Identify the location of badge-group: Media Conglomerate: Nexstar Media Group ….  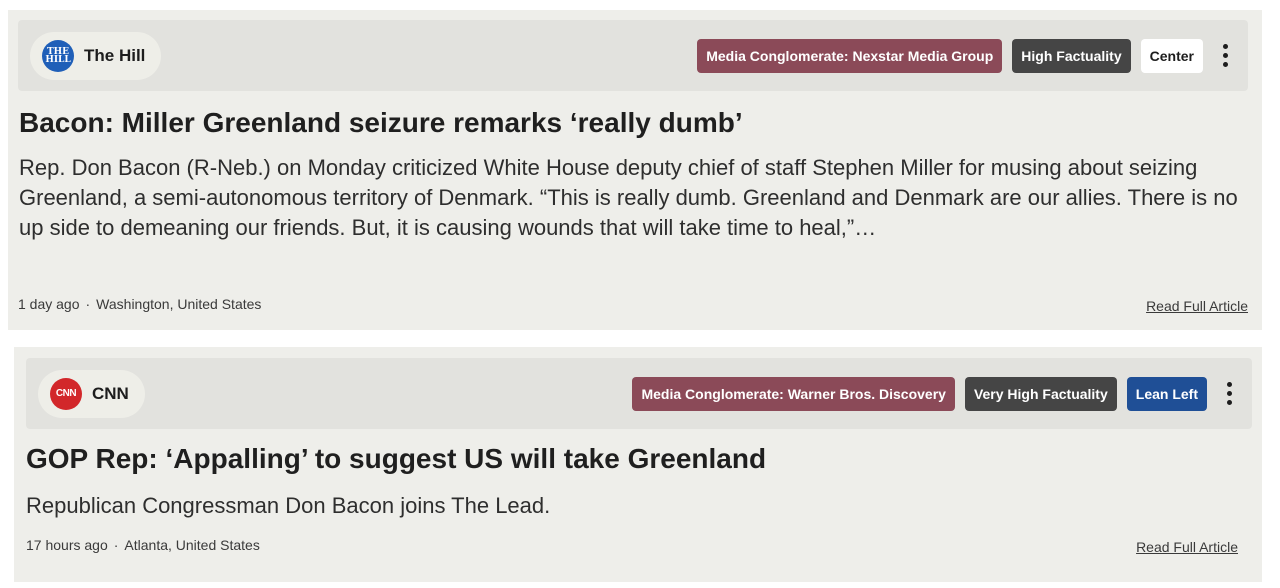
(965, 55).